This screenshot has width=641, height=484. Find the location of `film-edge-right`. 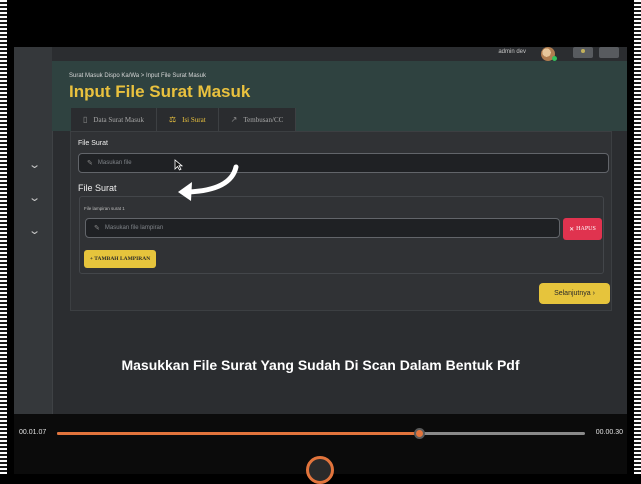

film-edge-right is located at coordinates (637, 237).